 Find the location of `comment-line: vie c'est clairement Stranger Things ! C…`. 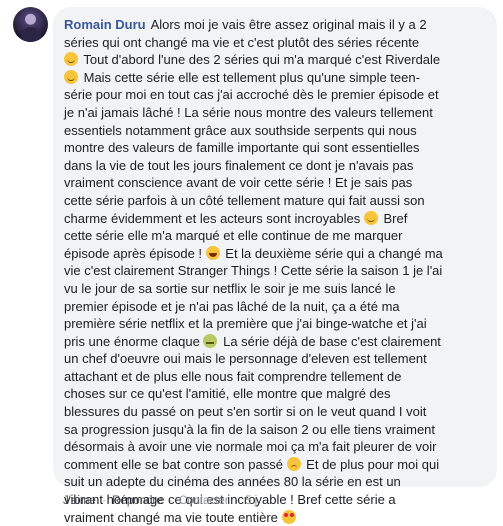

comment-line: vie c'est clairement Stranger Things ! C… is located at coordinates (275, 271).